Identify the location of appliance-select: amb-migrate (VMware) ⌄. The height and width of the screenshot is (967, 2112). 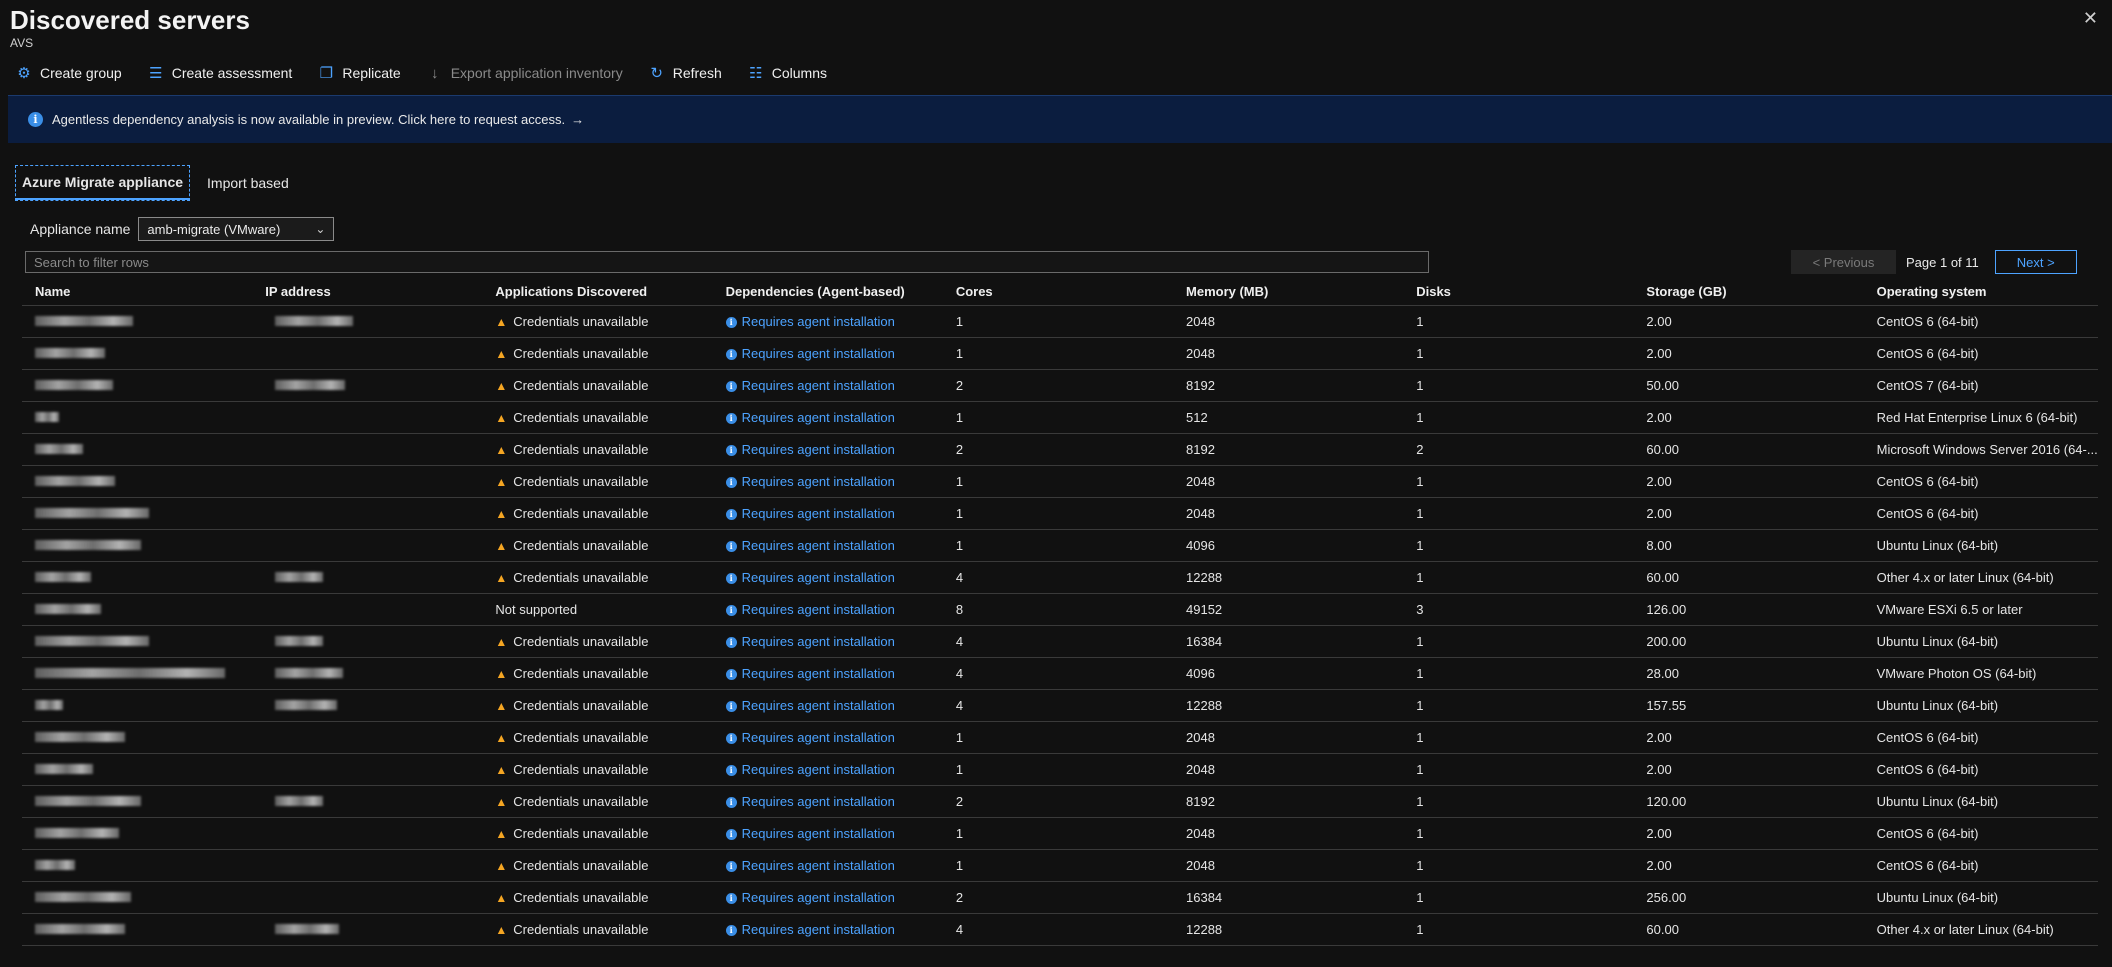
(236, 229).